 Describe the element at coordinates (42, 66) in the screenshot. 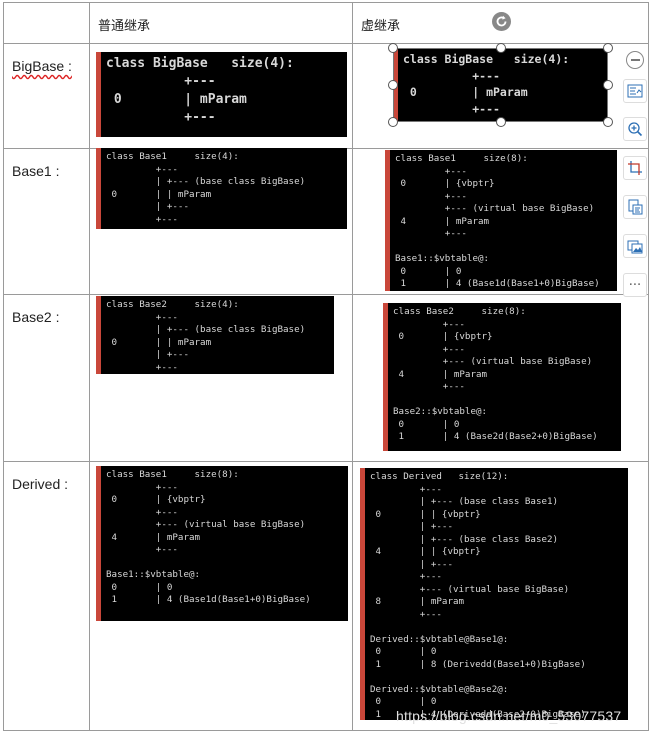

I see `row-label-text: BigBase :` at that location.